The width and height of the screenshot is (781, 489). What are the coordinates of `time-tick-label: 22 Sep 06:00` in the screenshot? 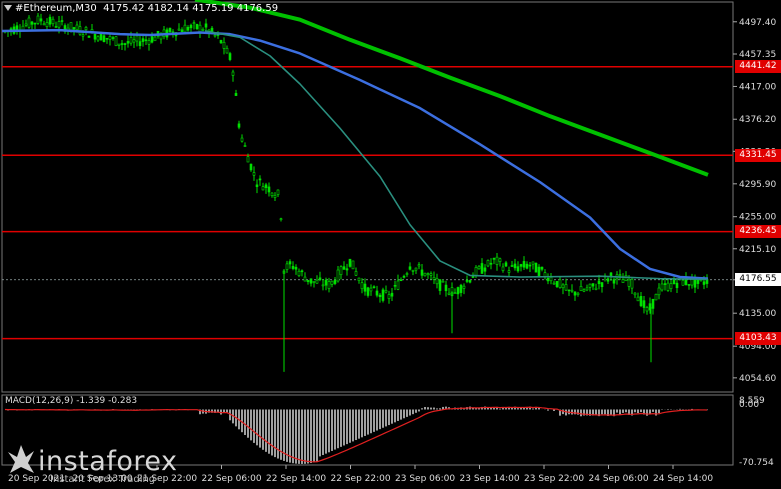 It's located at (232, 479).